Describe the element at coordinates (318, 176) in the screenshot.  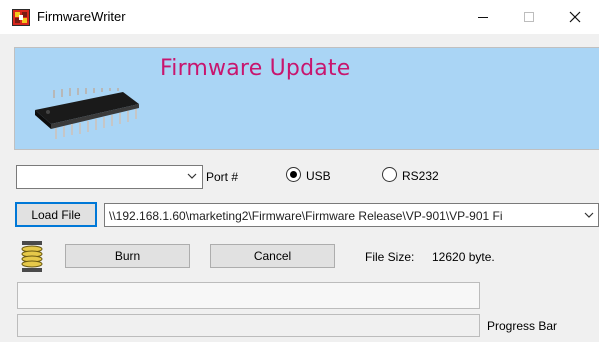
I see `usb-radio-label: USB` at that location.